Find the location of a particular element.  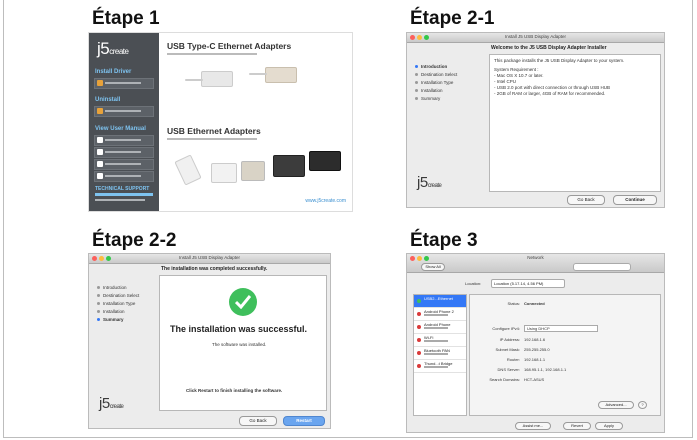

revert-button: Revert is located at coordinates (577, 426).